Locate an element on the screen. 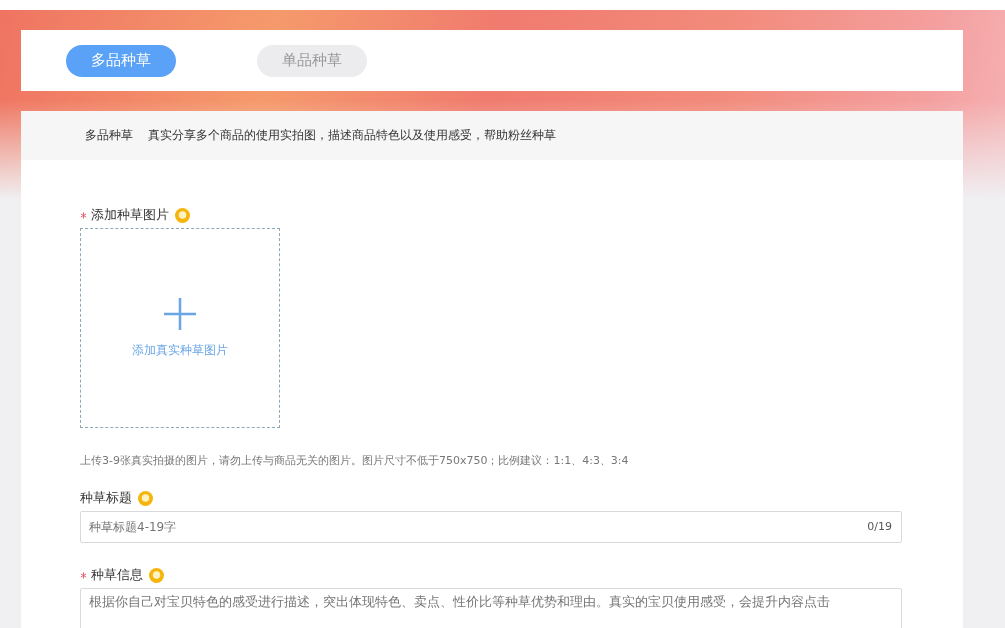 Image resolution: width=1005 pixels, height=628 pixels. plus-icon is located at coordinates (180, 313).